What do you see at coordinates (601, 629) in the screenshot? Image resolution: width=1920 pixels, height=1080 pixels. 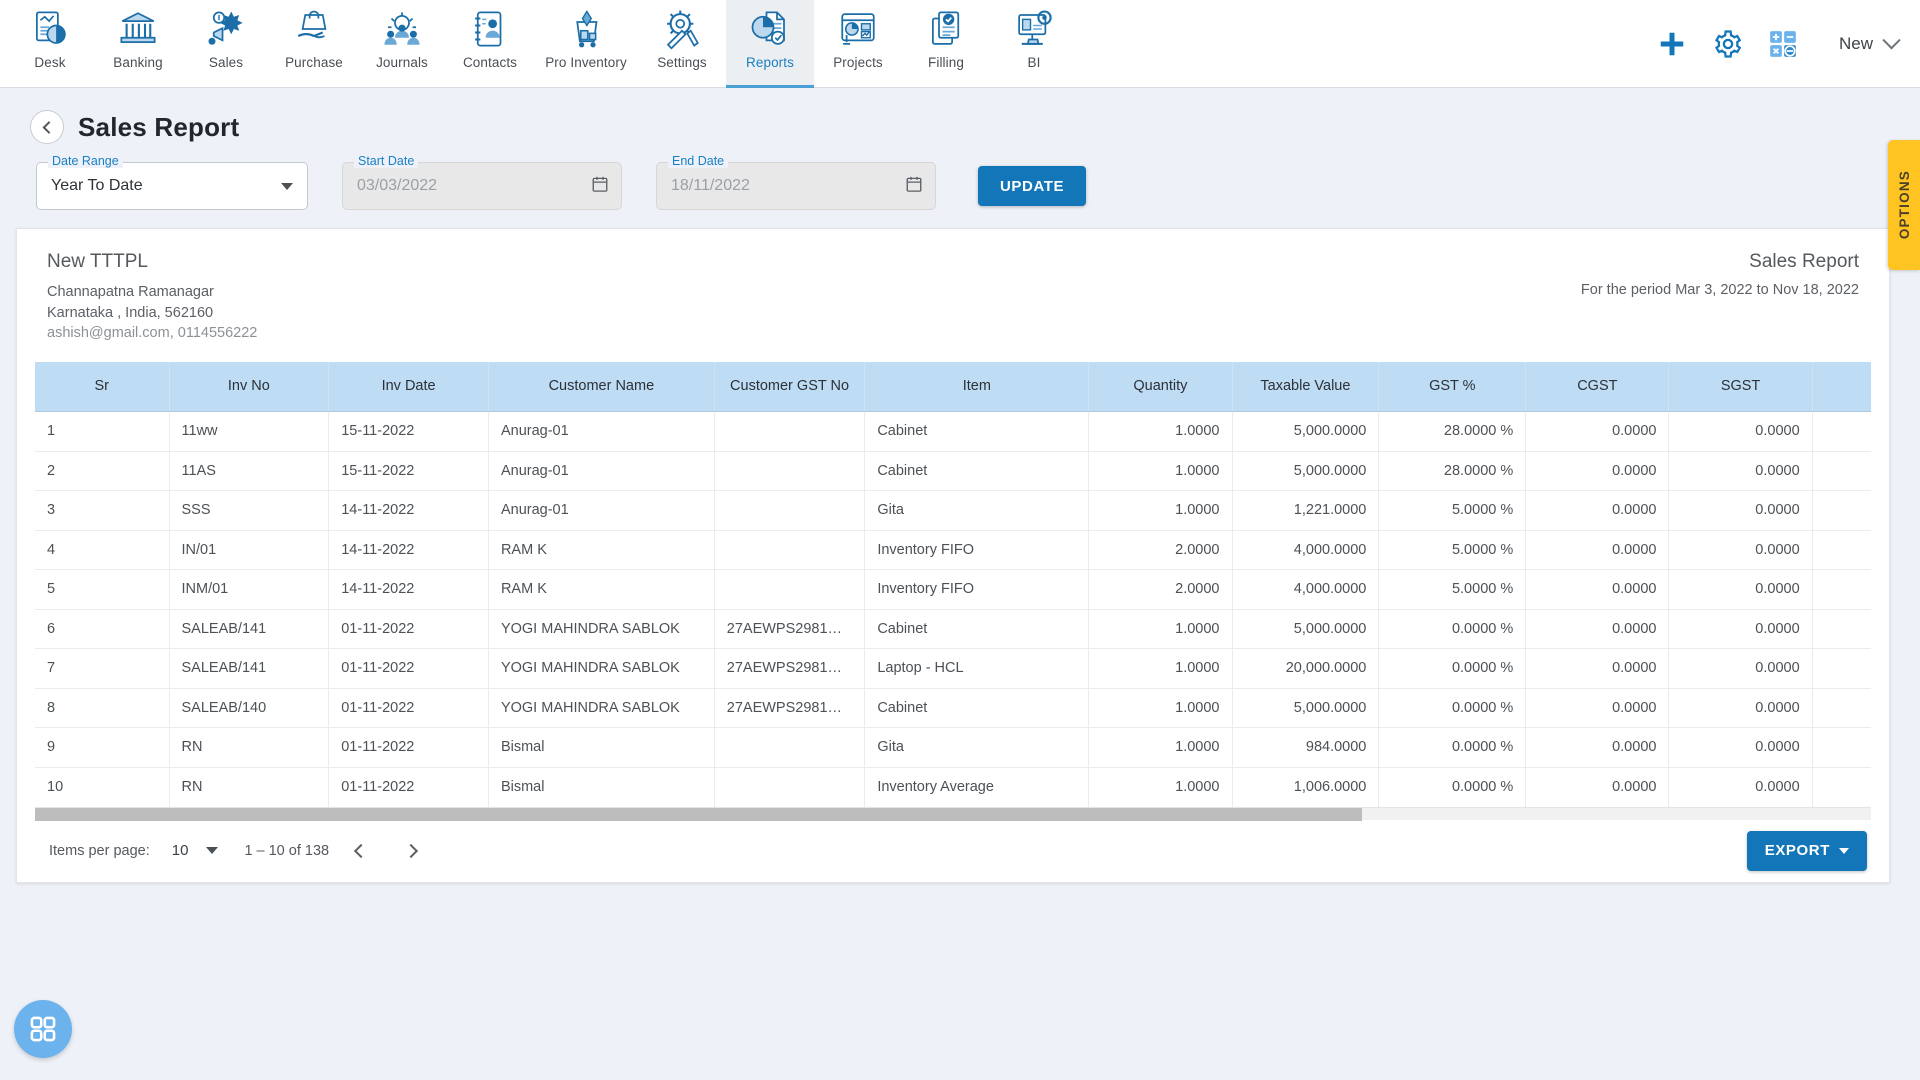 I see `table-cell: YOGI MAHINDRA SABLOK` at bounding box center [601, 629].